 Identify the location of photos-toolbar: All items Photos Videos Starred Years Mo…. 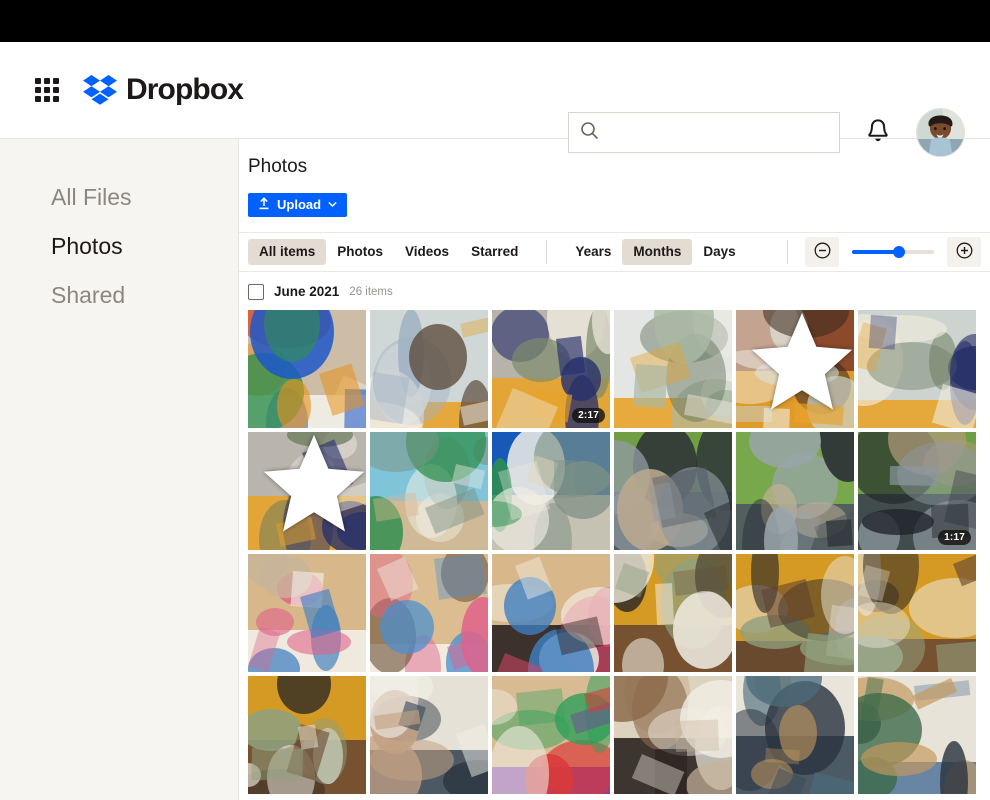
(614, 251).